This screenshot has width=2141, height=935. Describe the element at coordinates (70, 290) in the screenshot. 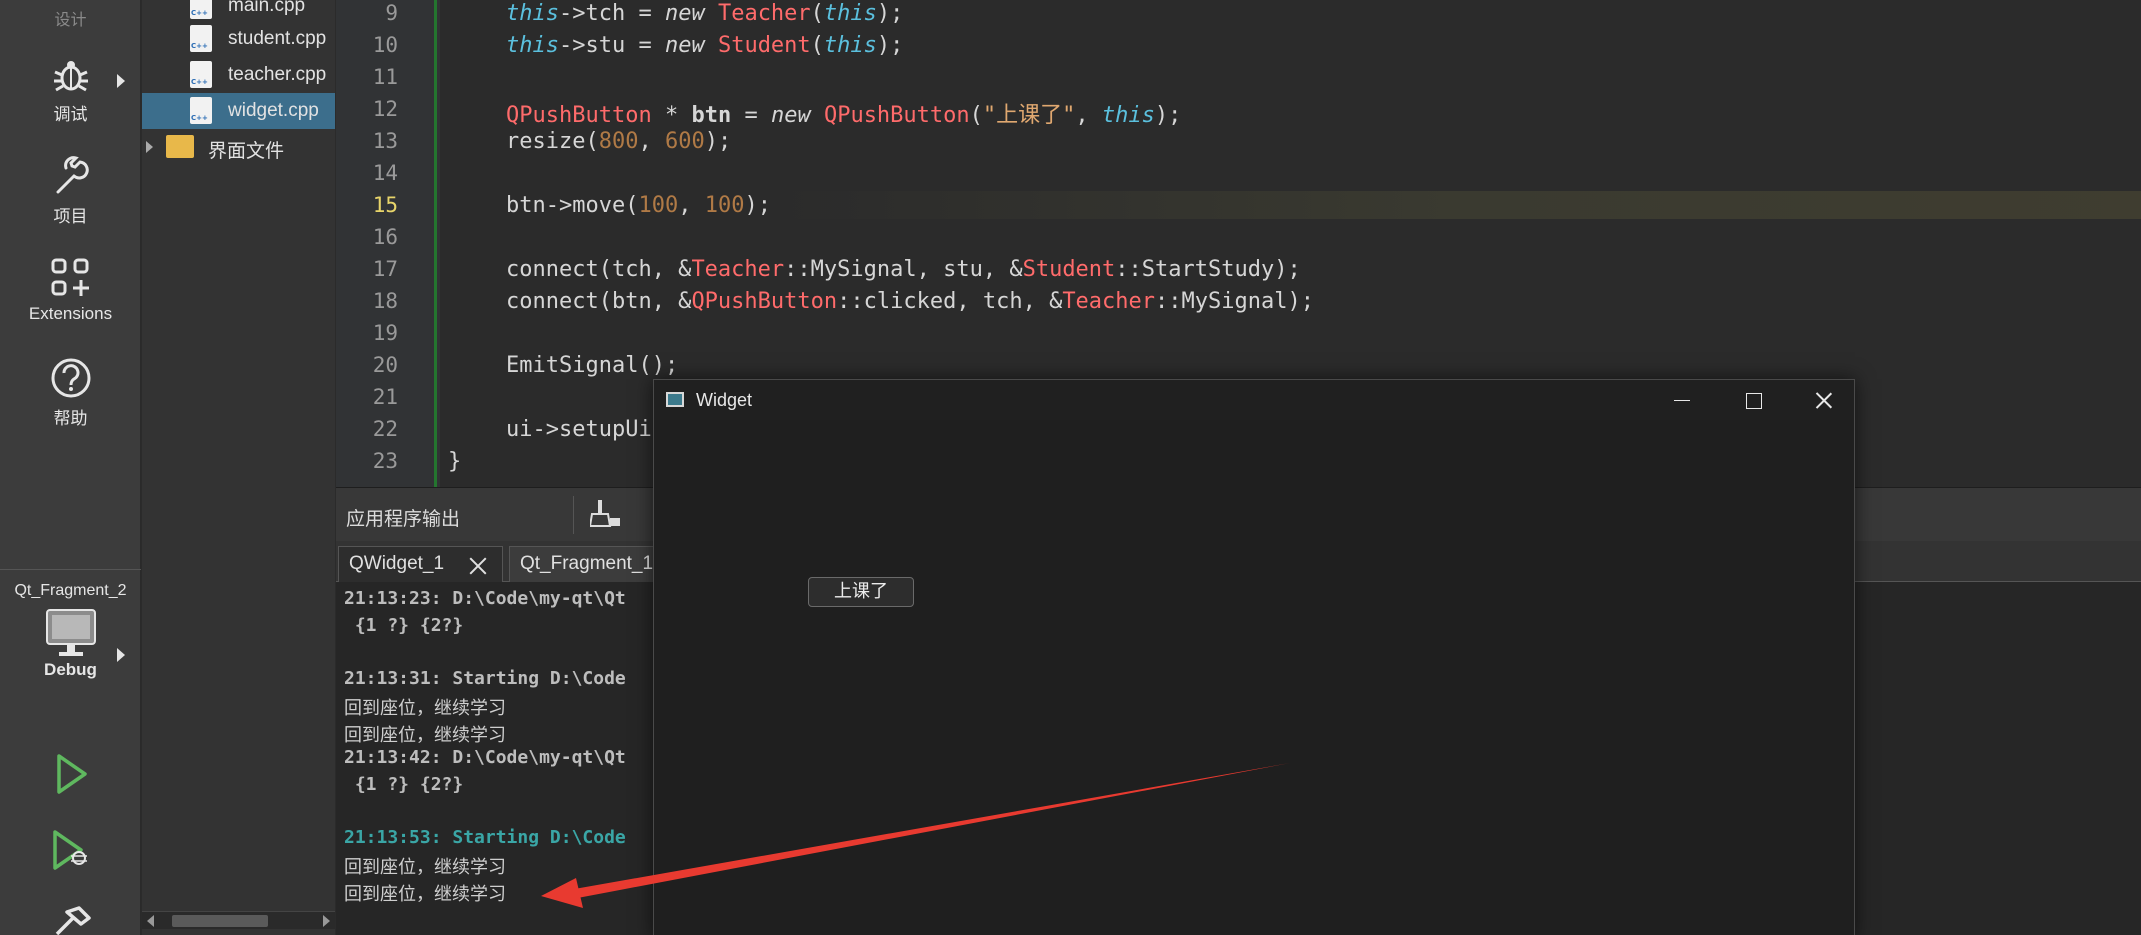

I see `mode-extensions: Extensions` at that location.